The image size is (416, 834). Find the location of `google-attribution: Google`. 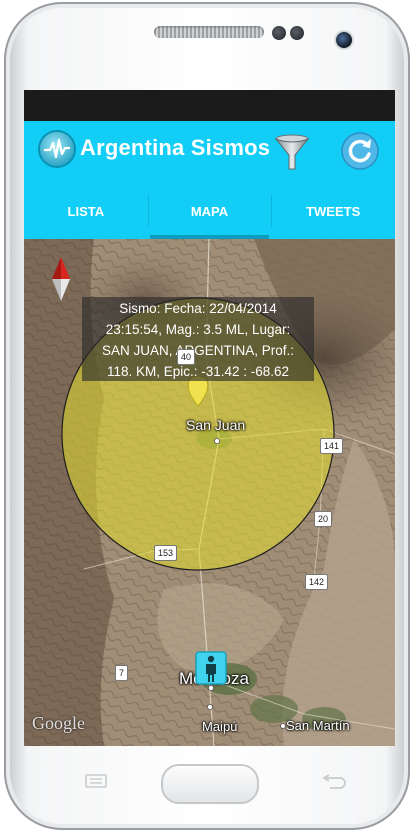

google-attribution: Google is located at coordinates (58, 723).